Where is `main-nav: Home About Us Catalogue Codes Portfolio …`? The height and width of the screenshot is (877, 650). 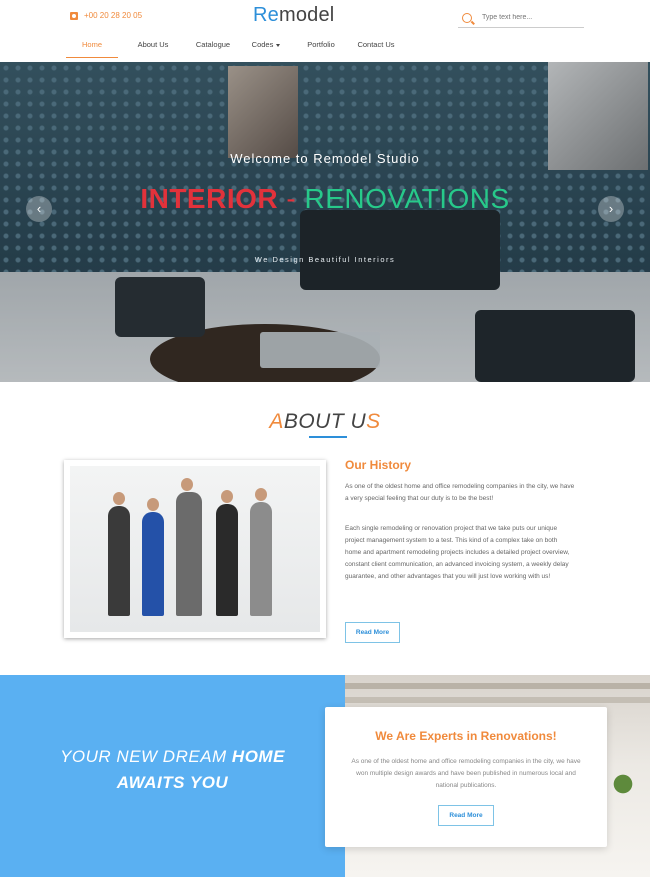
main-nav: Home About Us Catalogue Codes Portfolio … is located at coordinates (235, 48).